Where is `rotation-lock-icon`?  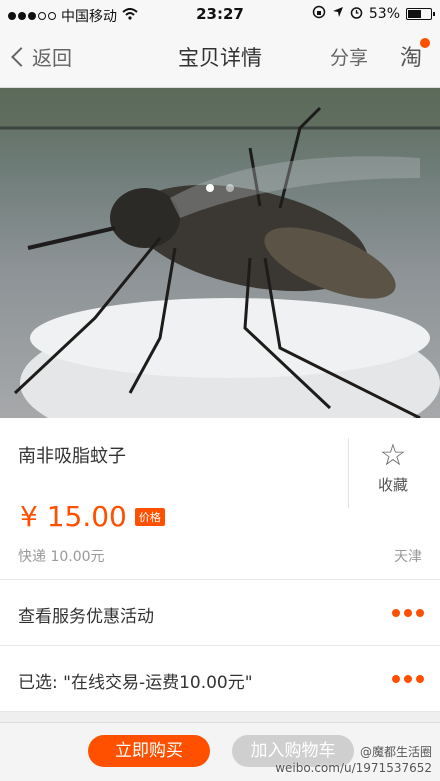
rotation-lock-icon is located at coordinates (319, 14).